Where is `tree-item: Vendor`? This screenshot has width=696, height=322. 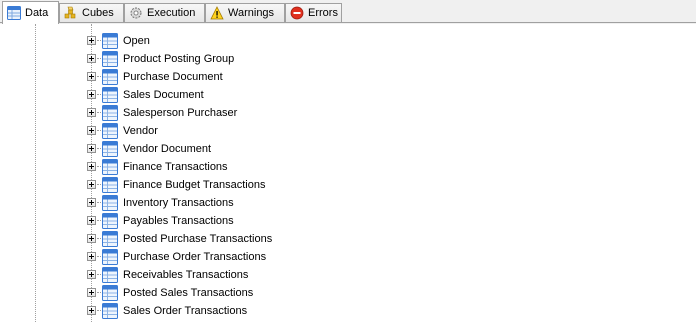
tree-item: Vendor is located at coordinates (200, 131).